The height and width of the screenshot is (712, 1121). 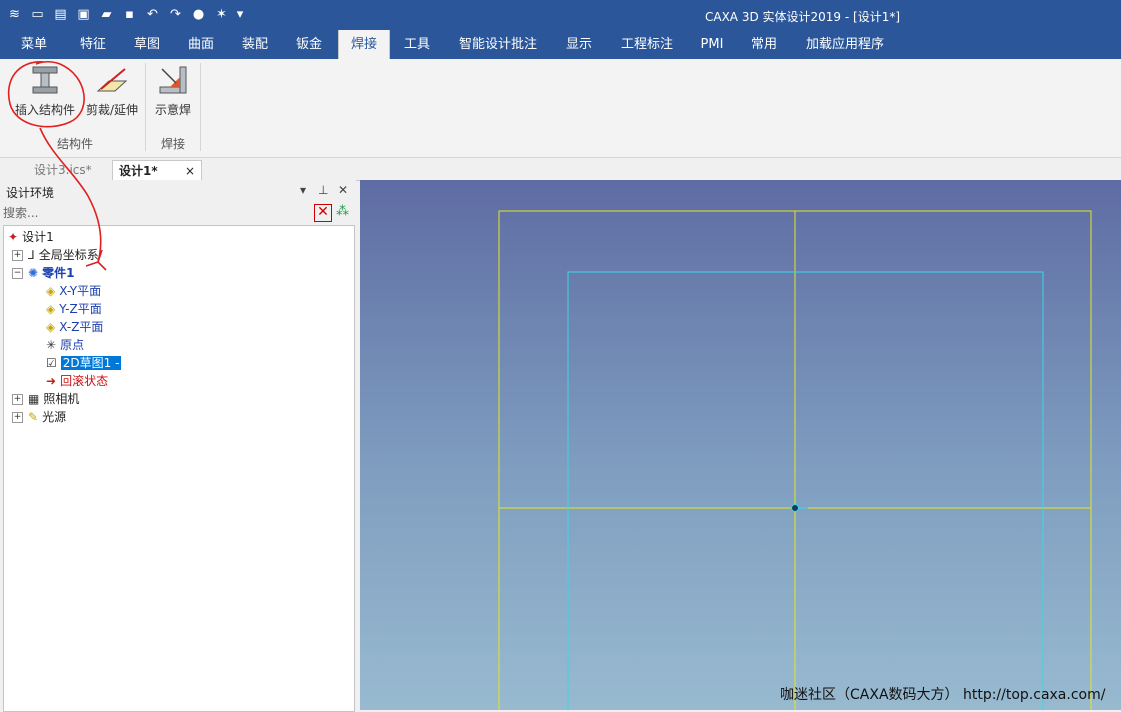 I want to click on tree-item-origin: ✳ 原点, so click(x=65, y=345).